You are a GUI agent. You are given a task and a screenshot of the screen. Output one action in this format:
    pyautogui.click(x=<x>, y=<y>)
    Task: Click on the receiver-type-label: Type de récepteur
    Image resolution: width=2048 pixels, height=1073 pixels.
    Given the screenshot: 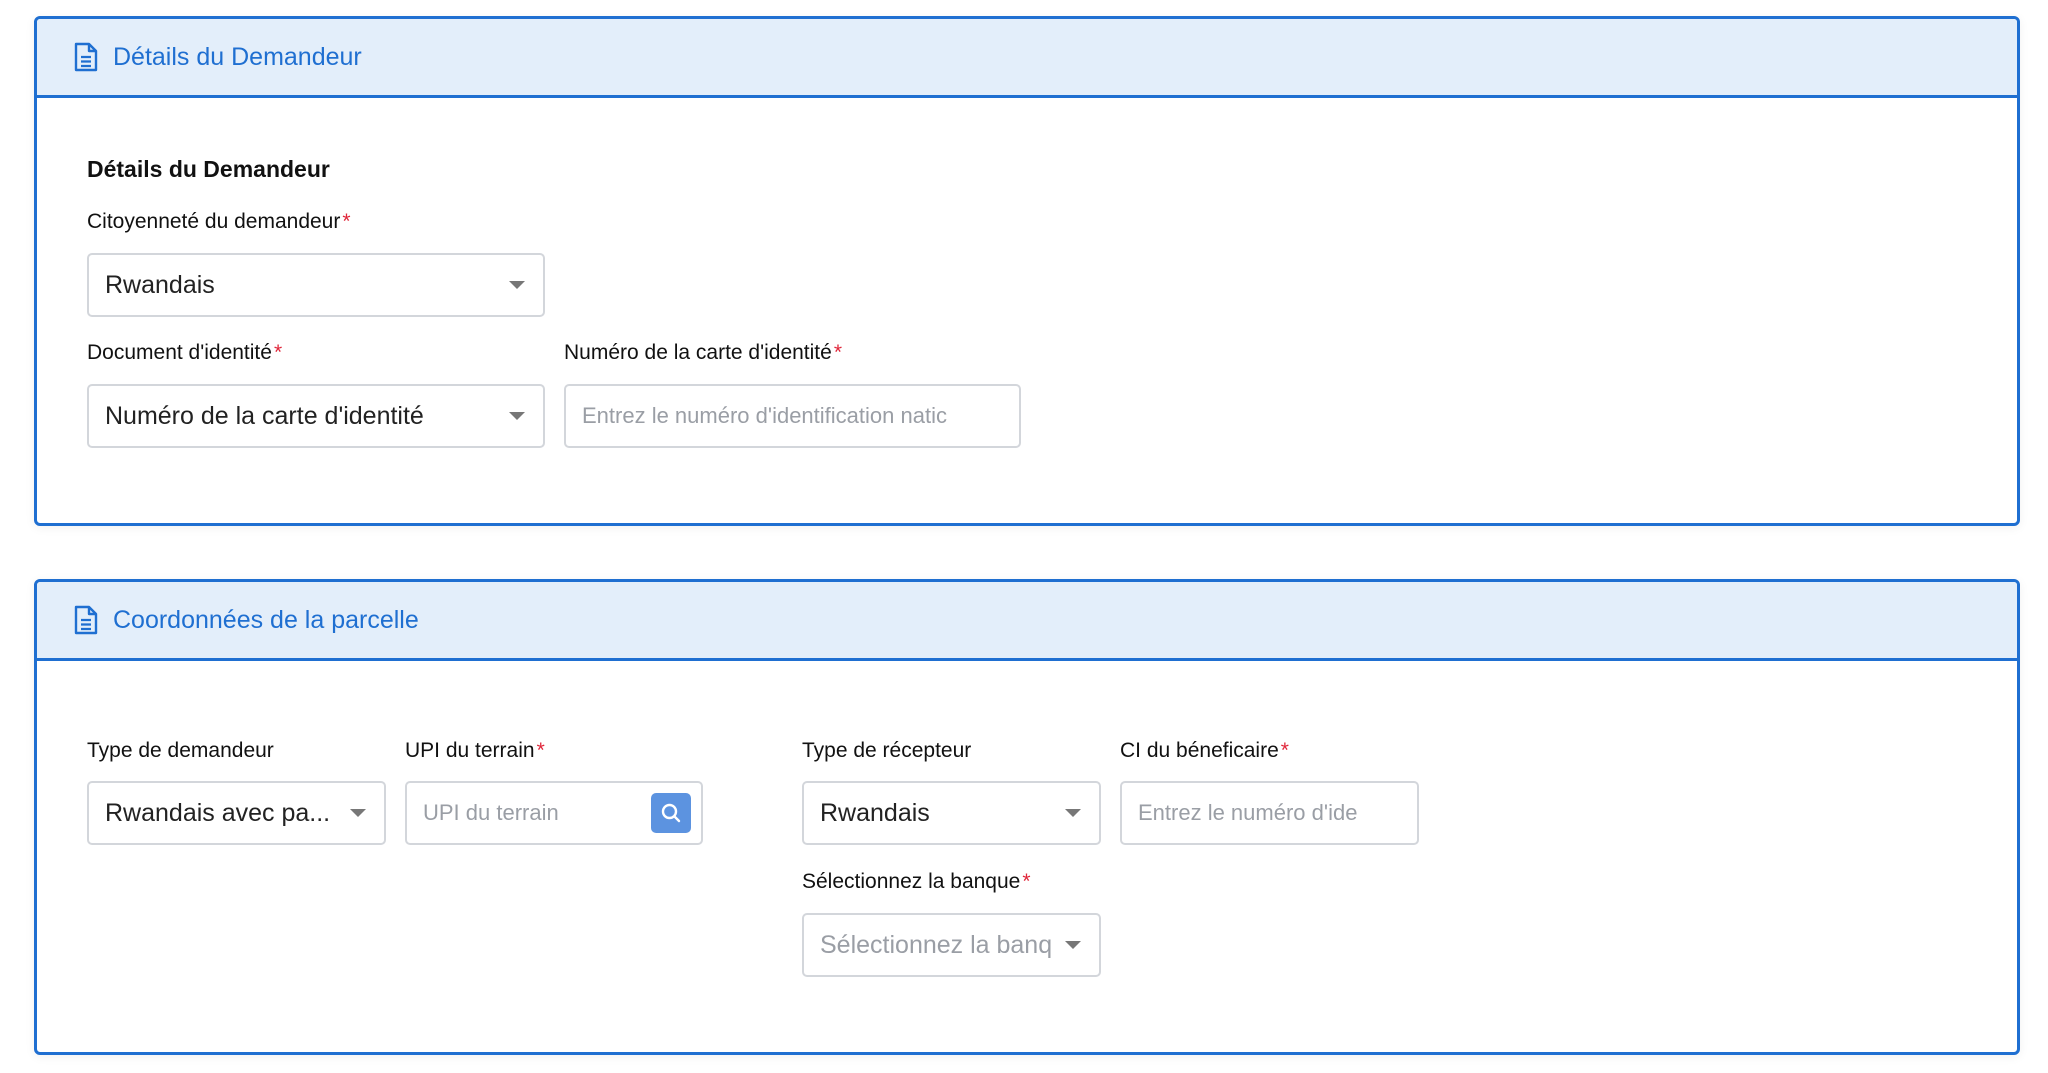 What is the action you would take?
    pyautogui.click(x=887, y=750)
    